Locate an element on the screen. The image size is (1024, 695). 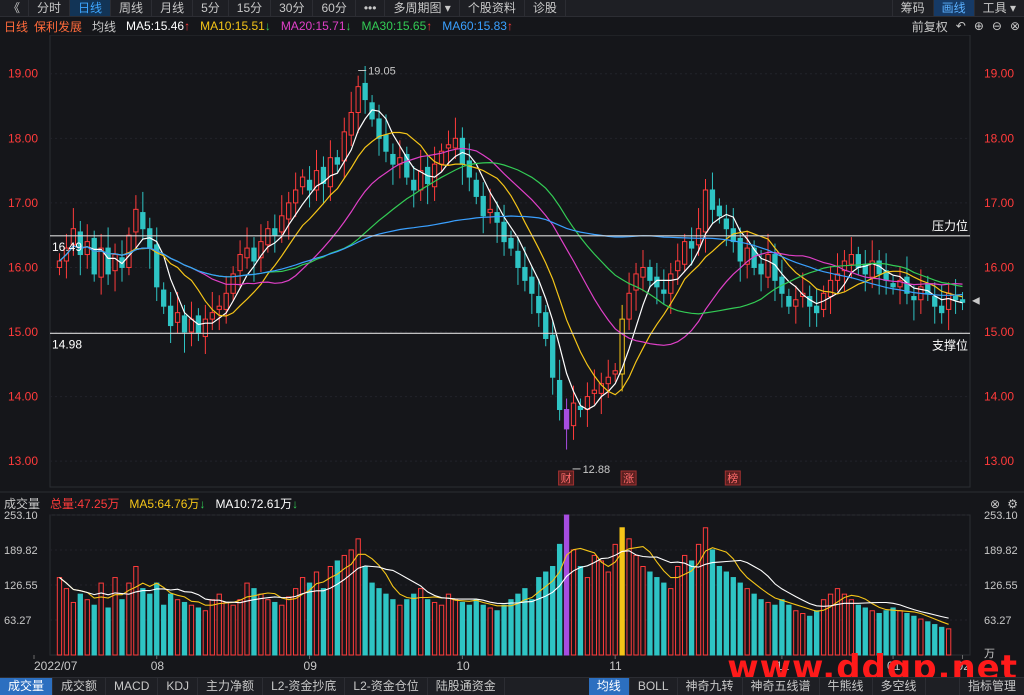
toolbar-item: 日线 is located at coordinates (91, 8).